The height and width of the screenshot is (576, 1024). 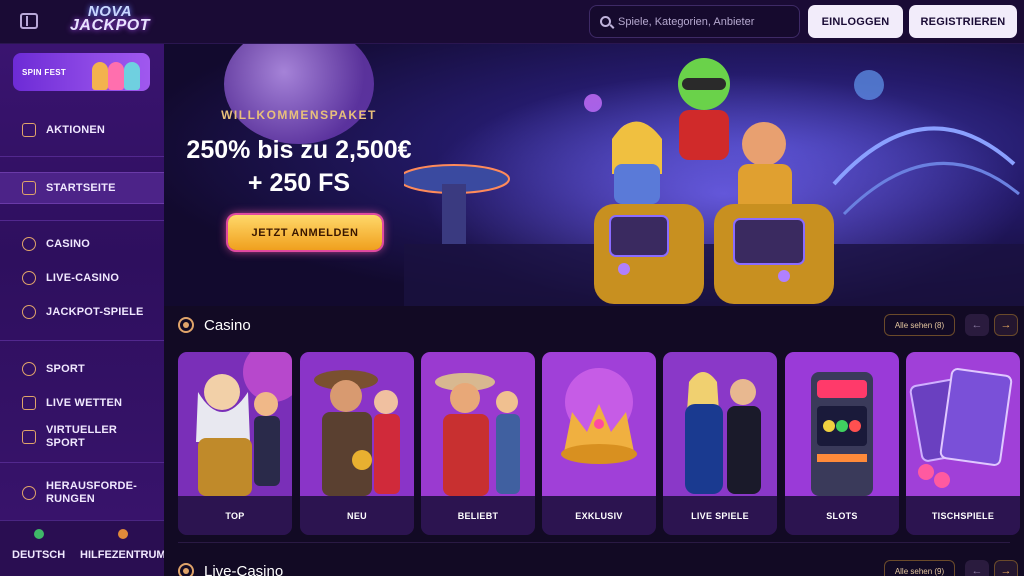 What do you see at coordinates (963, 21) in the screenshot?
I see `register-button: REGISTRIEREN` at bounding box center [963, 21].